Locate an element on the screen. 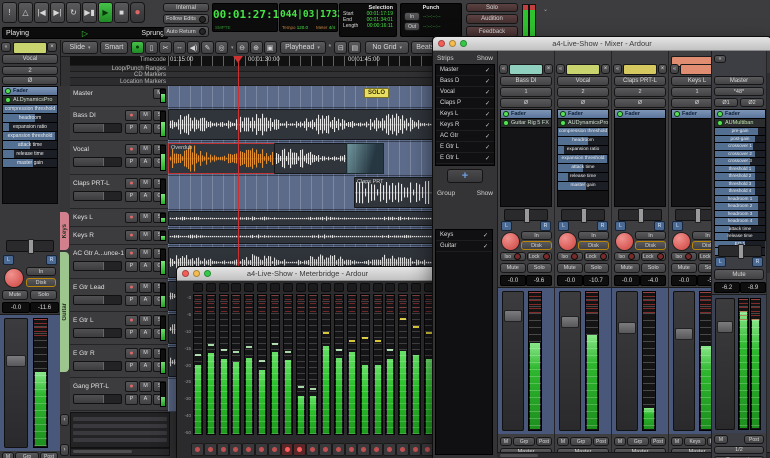  track-lane-claps-prt-l: Claps PRT is located at coordinates (300, 193).